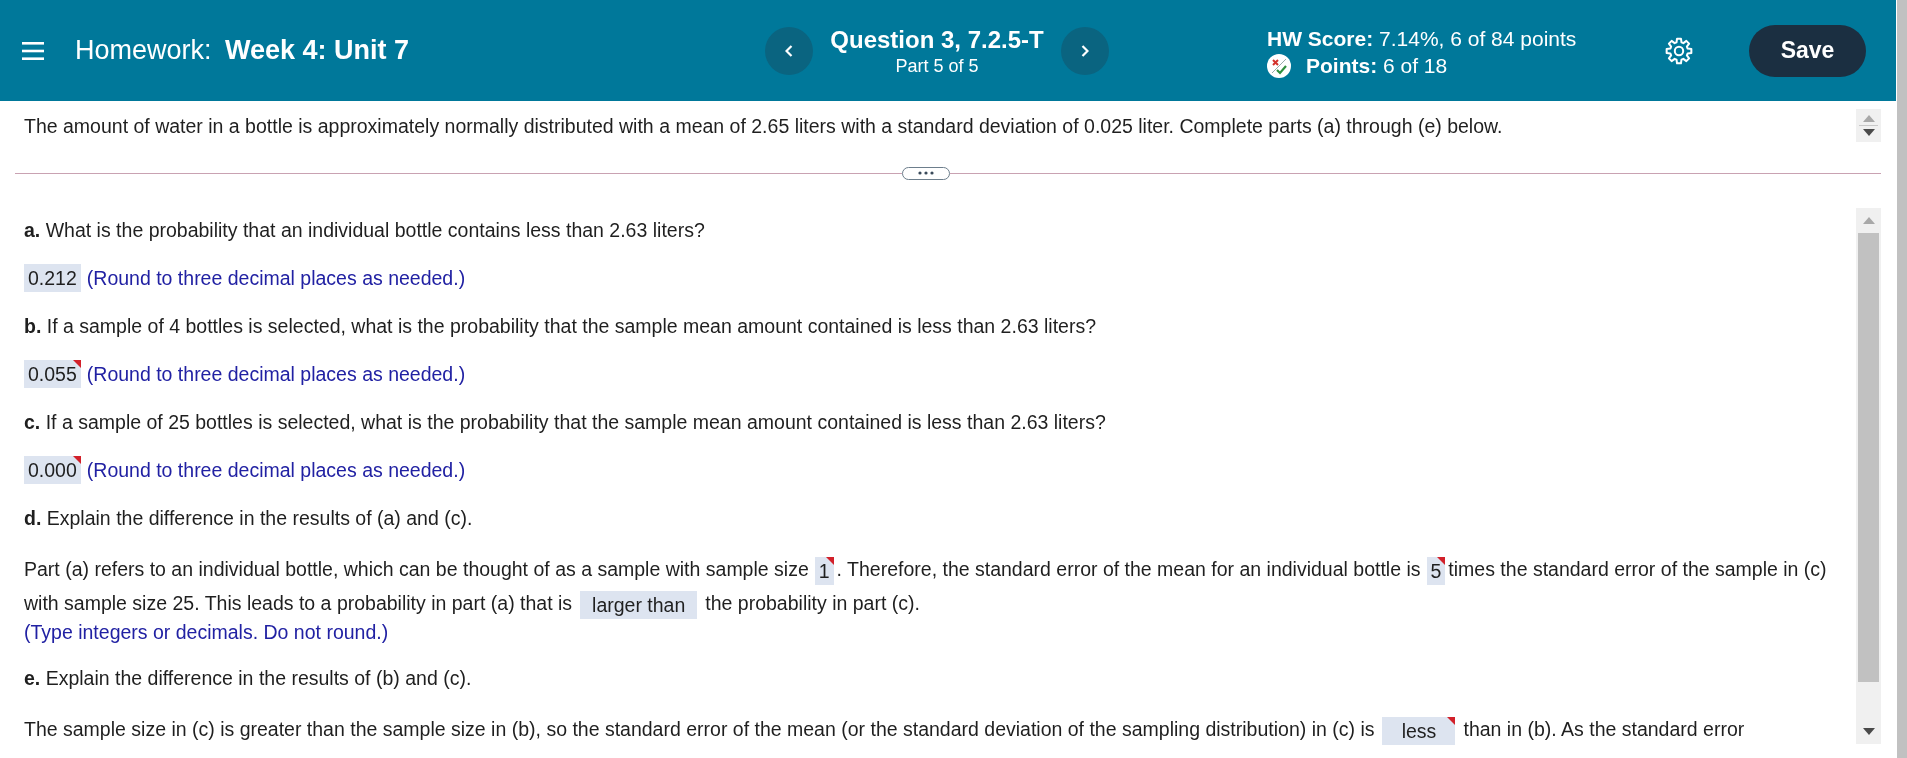 The height and width of the screenshot is (758, 1907). Describe the element at coordinates (1436, 570) in the screenshot. I see `answer-field: 5` at that location.